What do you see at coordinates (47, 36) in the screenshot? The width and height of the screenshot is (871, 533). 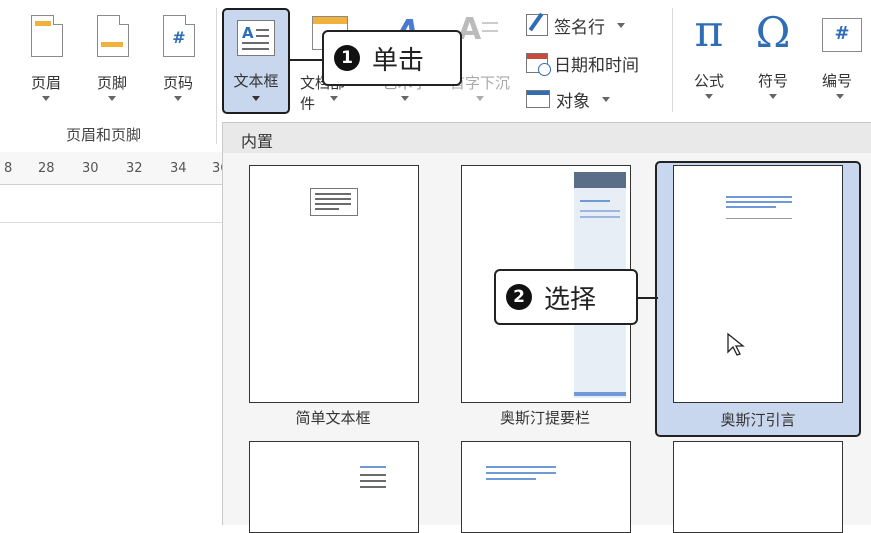 I see `header-icon` at bounding box center [47, 36].